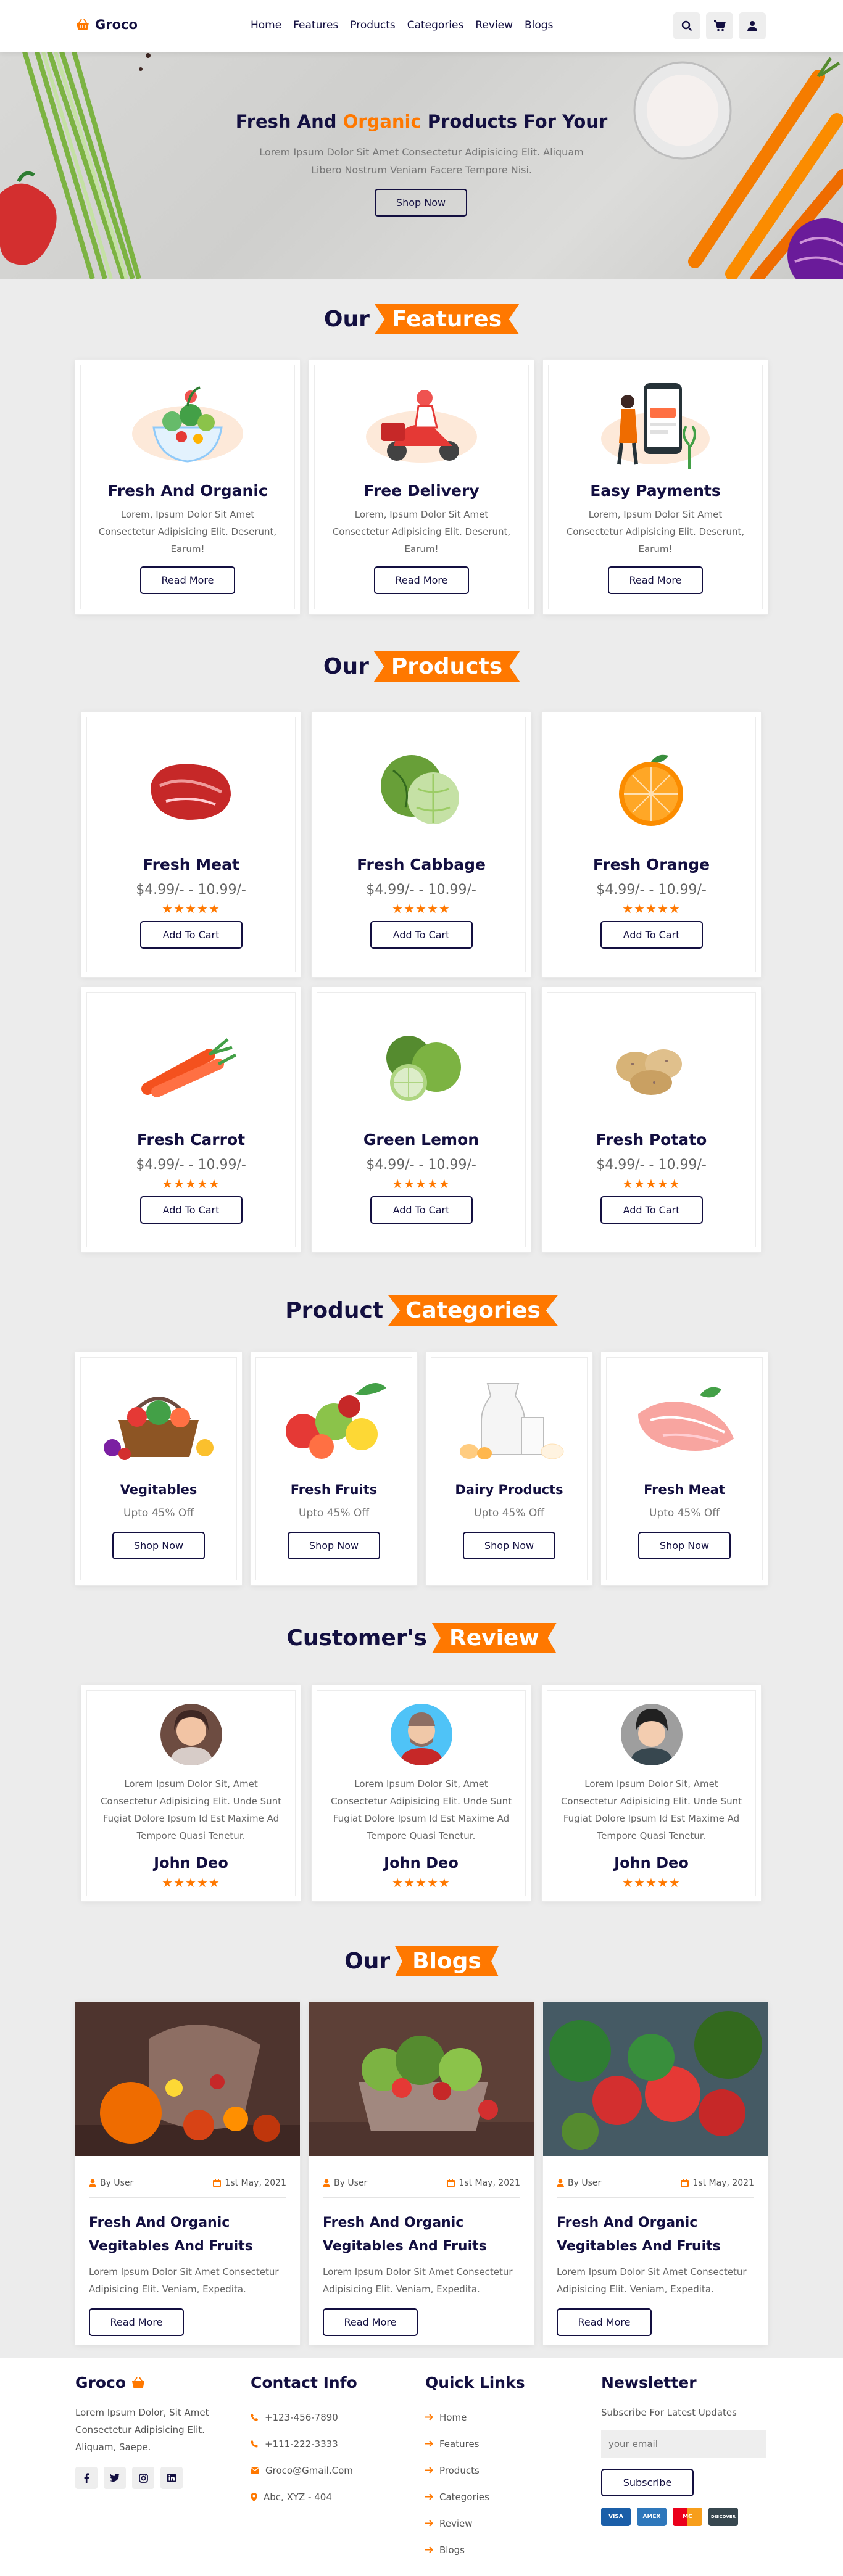  I want to click on nav-categories: Categories, so click(435, 25).